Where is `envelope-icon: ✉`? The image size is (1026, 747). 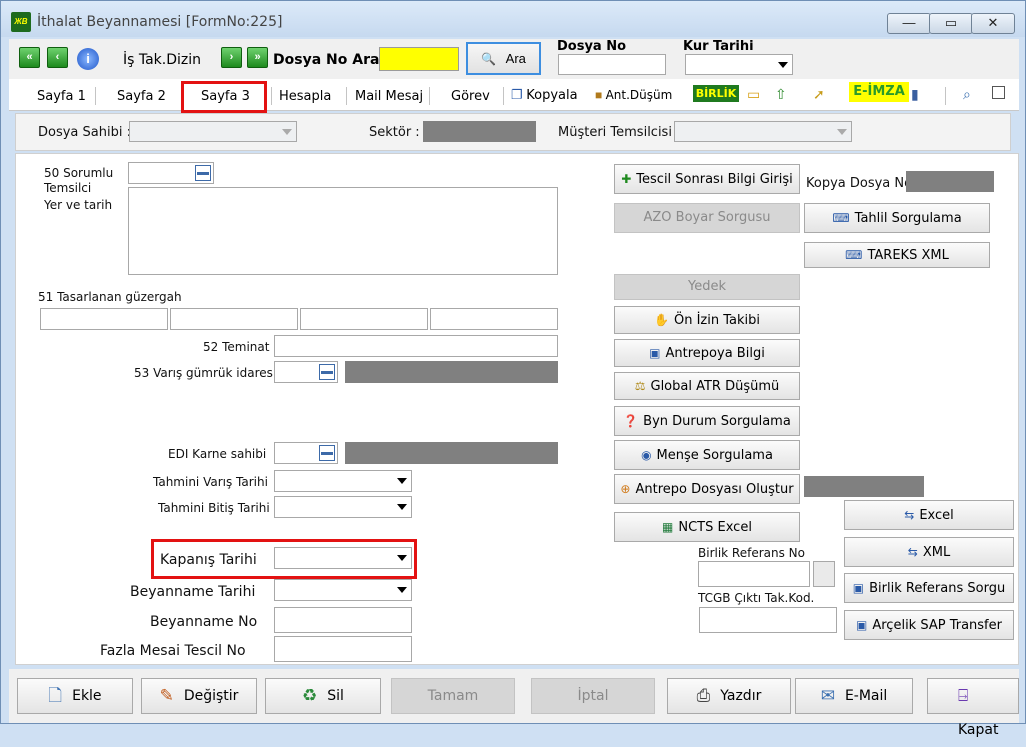
envelope-icon: ✉ is located at coordinates (827, 696).